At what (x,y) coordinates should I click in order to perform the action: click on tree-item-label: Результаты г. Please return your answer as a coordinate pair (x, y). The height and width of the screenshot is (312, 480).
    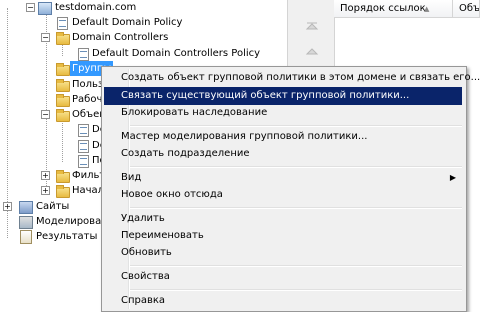
    Looking at the image, I should click on (71, 236).